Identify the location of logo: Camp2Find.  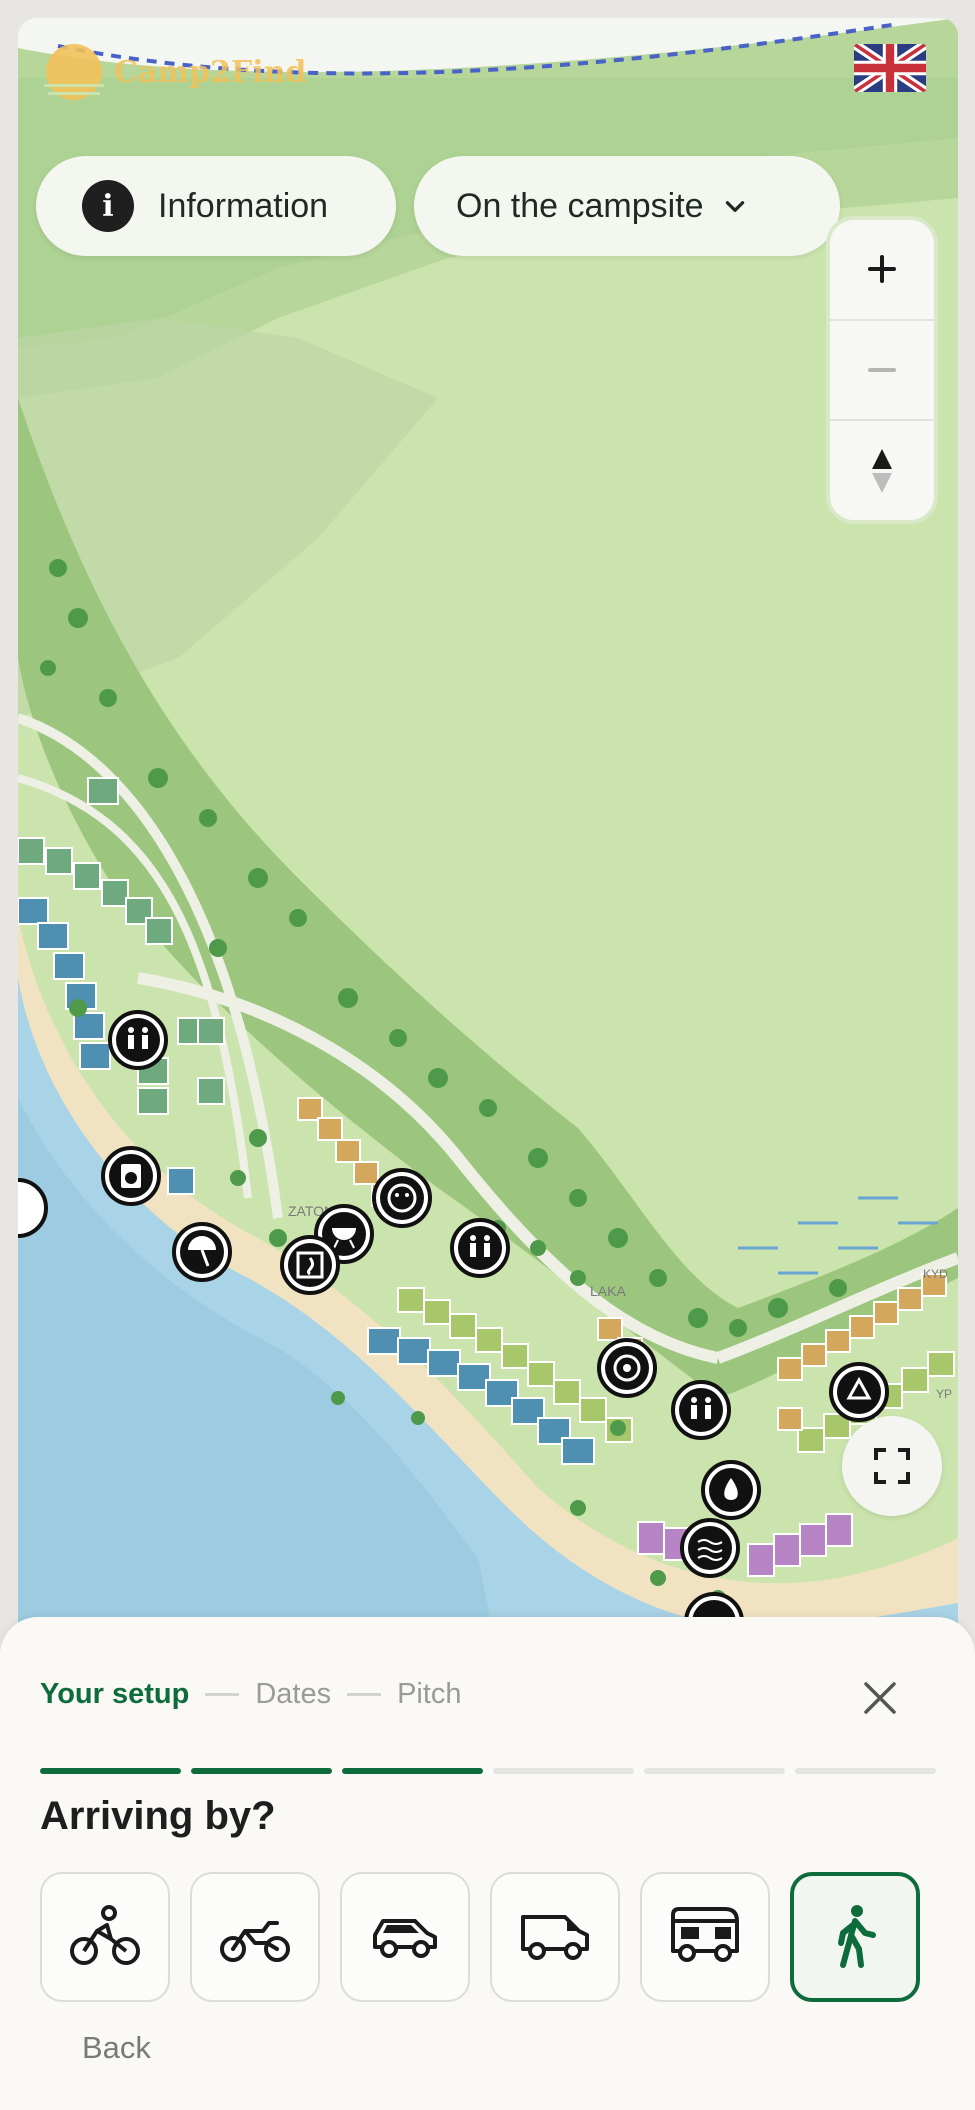
(172, 72).